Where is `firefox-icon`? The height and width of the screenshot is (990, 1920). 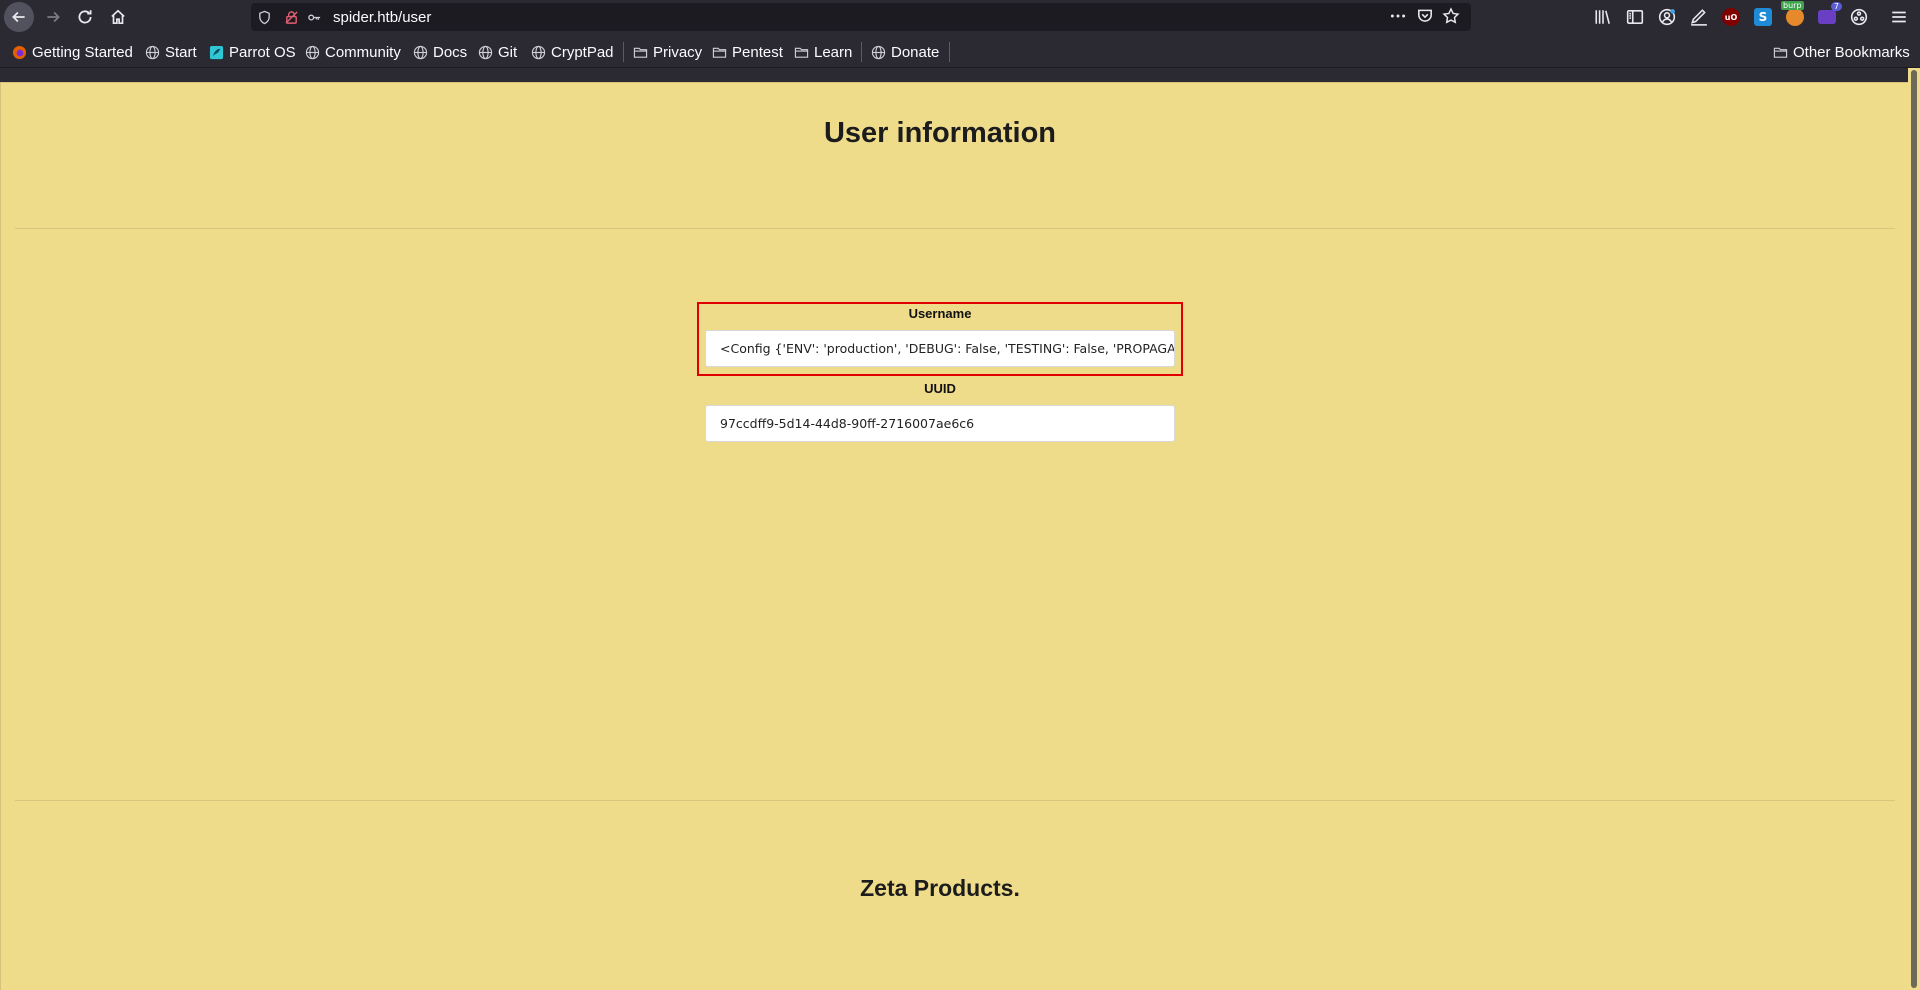
firefox-icon is located at coordinates (19, 52).